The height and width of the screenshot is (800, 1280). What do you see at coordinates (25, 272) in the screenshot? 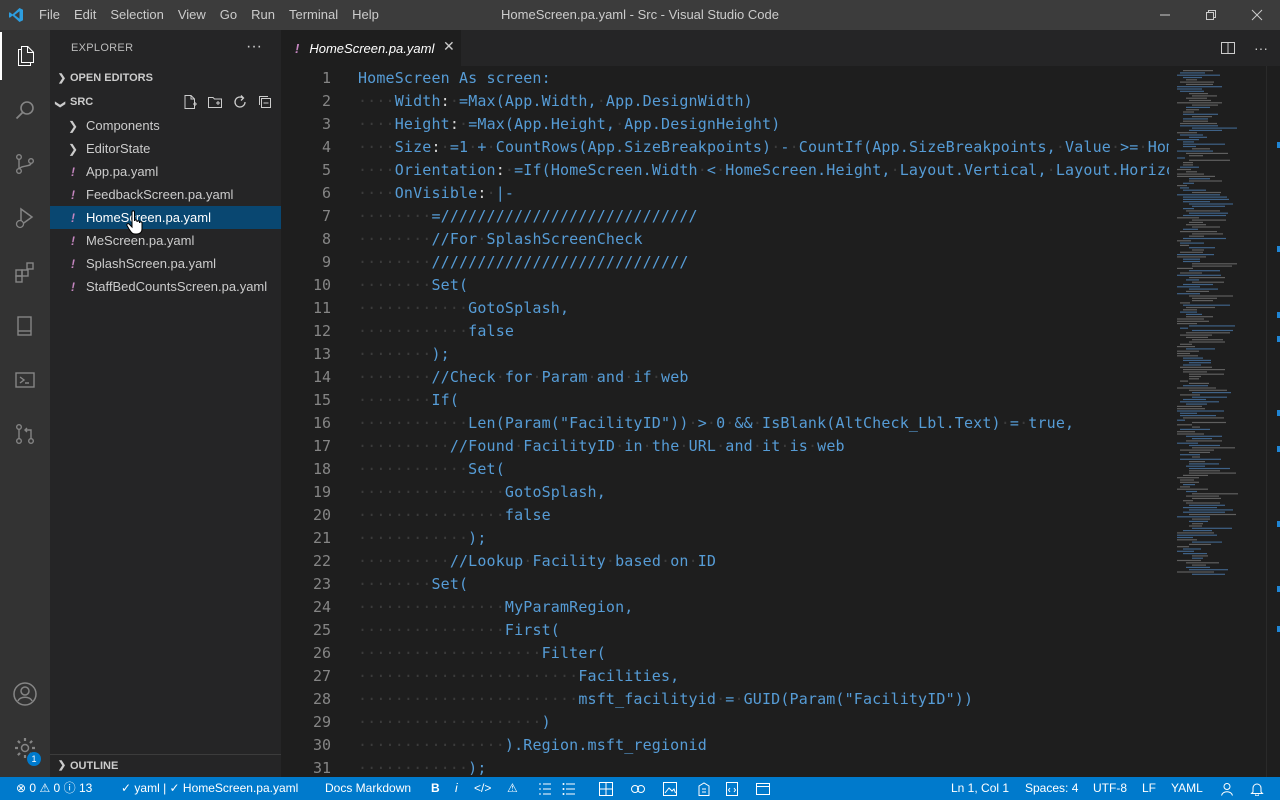
I see `extensions-activity` at bounding box center [25, 272].